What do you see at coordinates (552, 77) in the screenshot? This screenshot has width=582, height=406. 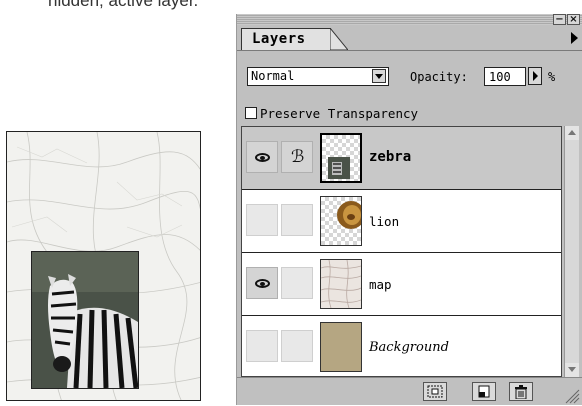 I see `opacity-unit: %` at bounding box center [552, 77].